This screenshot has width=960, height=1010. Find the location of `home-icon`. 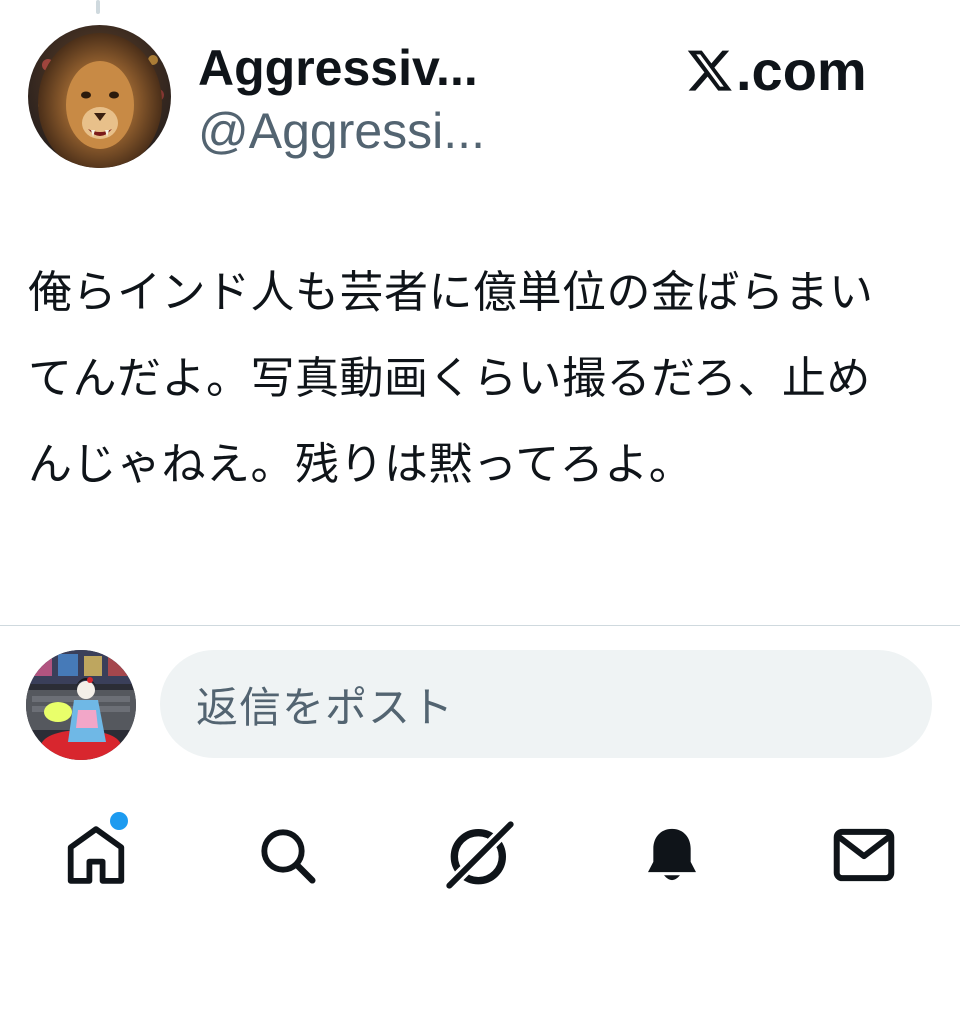

home-icon is located at coordinates (96, 855).